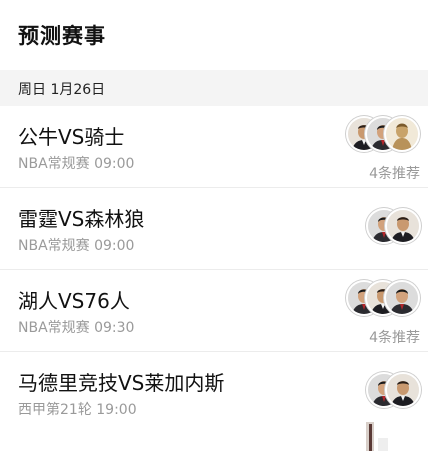 The width and height of the screenshot is (428, 451). What do you see at coordinates (214, 88) in the screenshot?
I see `date-section-header: 周日 1月26日` at bounding box center [214, 88].